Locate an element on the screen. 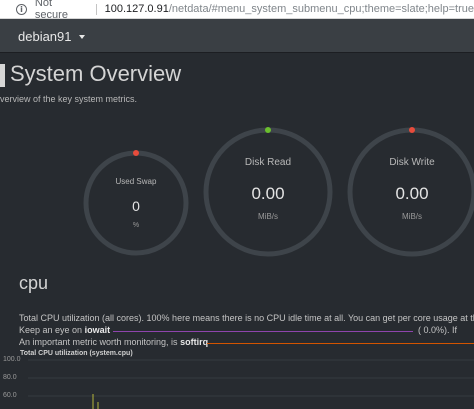 This screenshot has width=474, height=409. gauge-label: Used Swap is located at coordinates (136, 181).